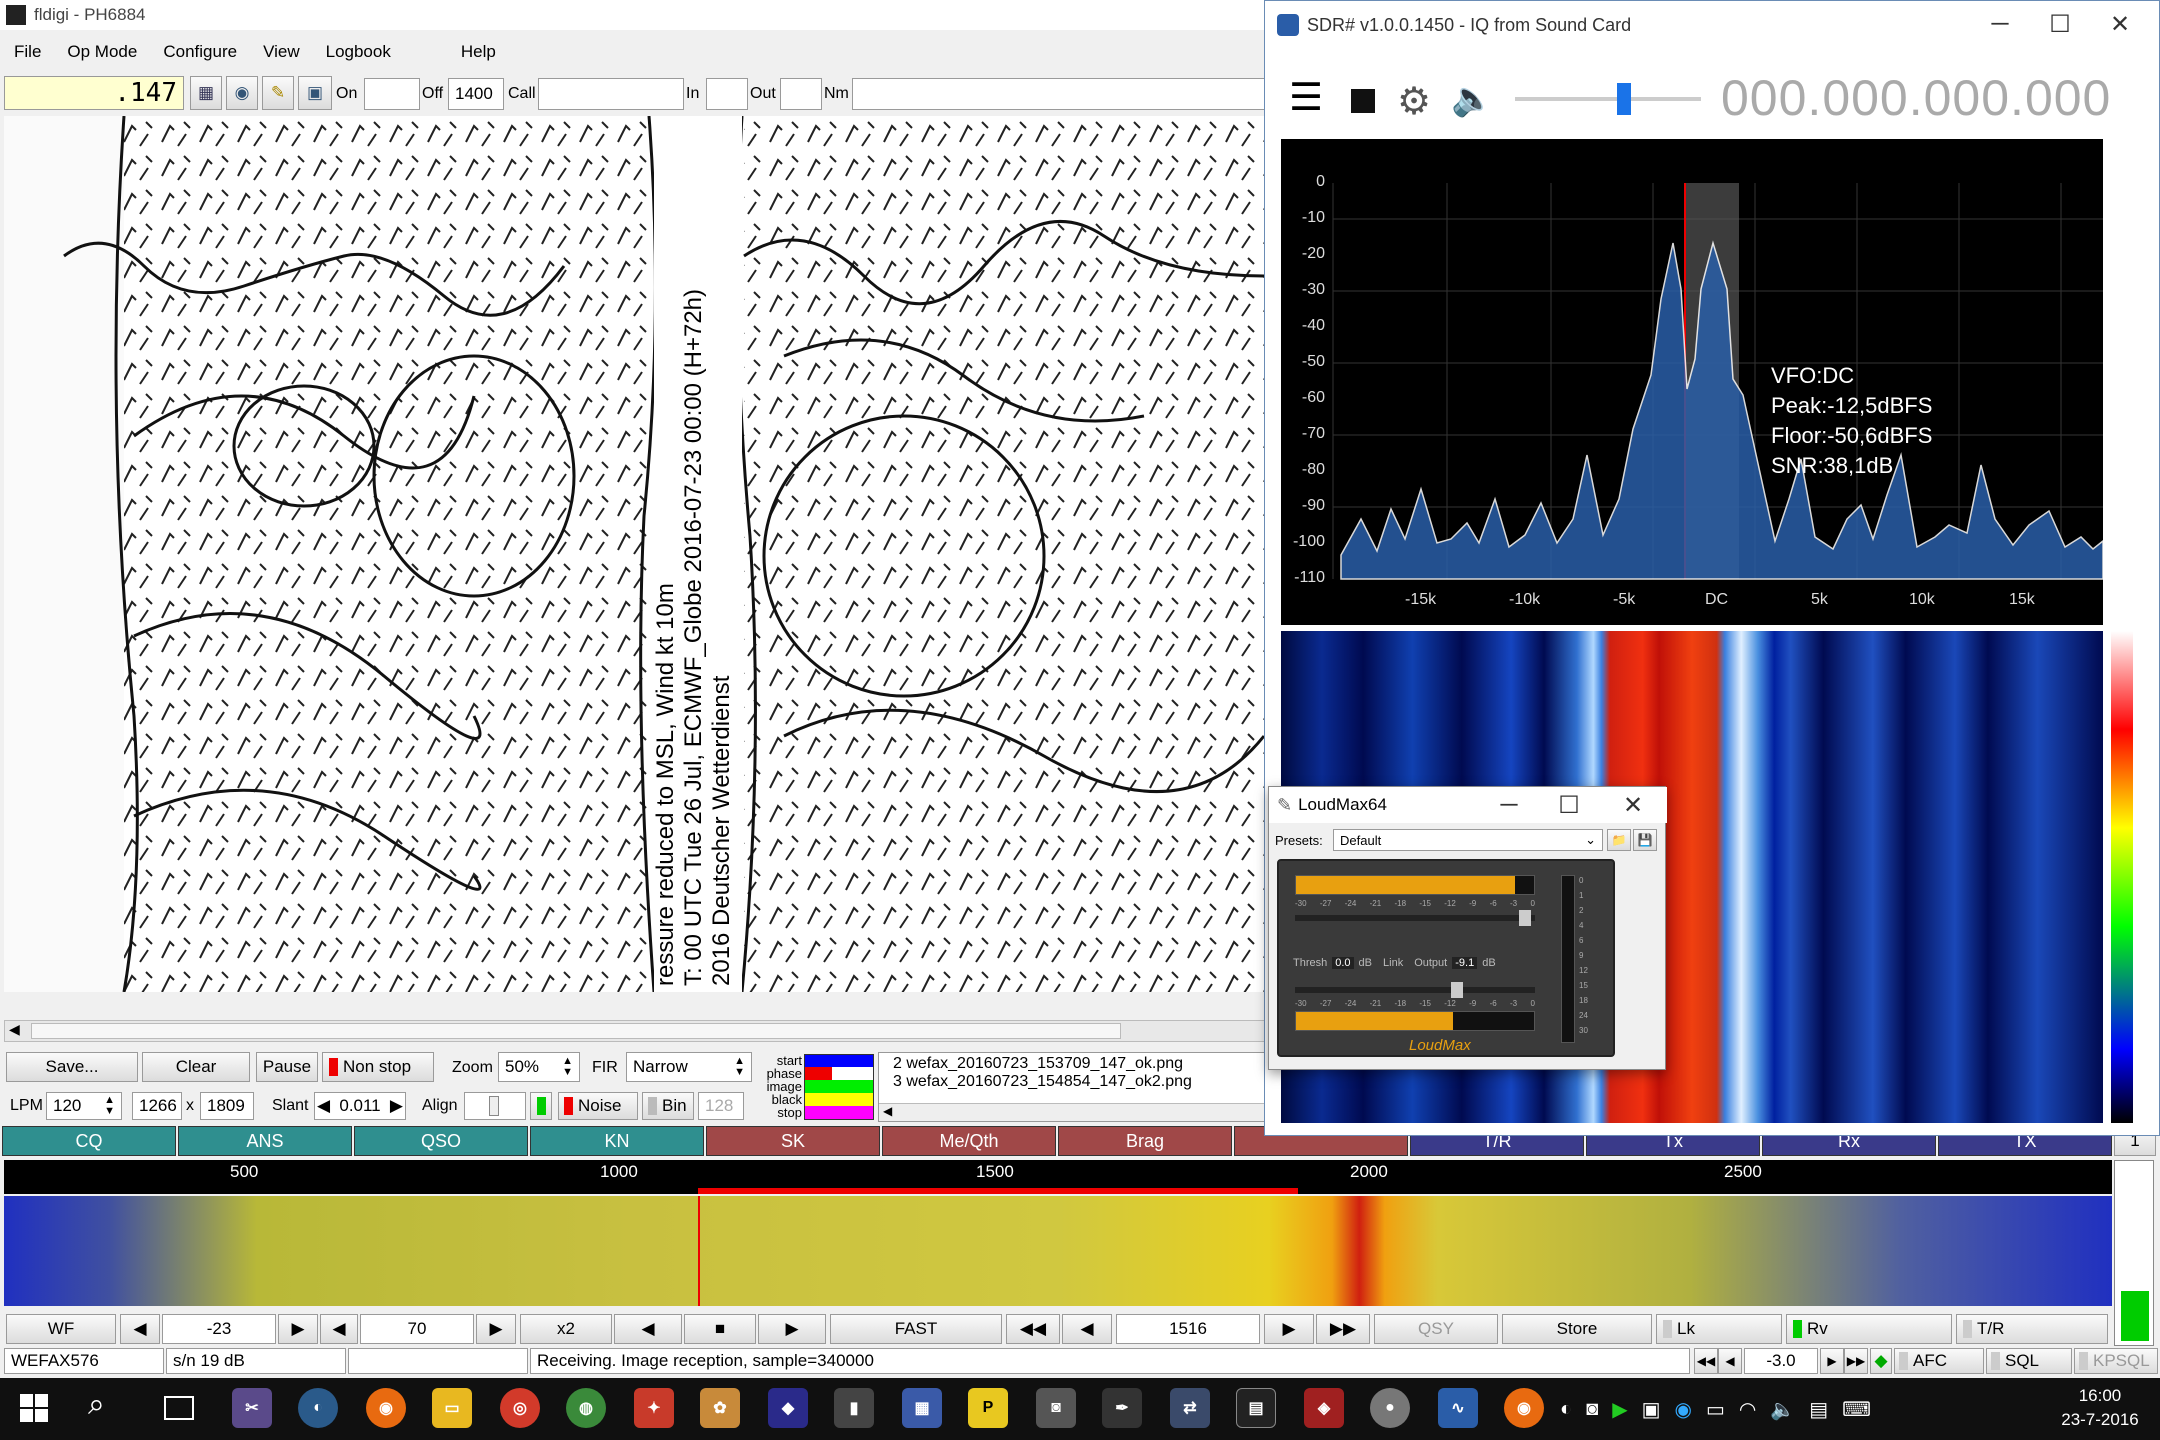  What do you see at coordinates (1468, 840) in the screenshot?
I see `preset-select: Default ⌄` at bounding box center [1468, 840].